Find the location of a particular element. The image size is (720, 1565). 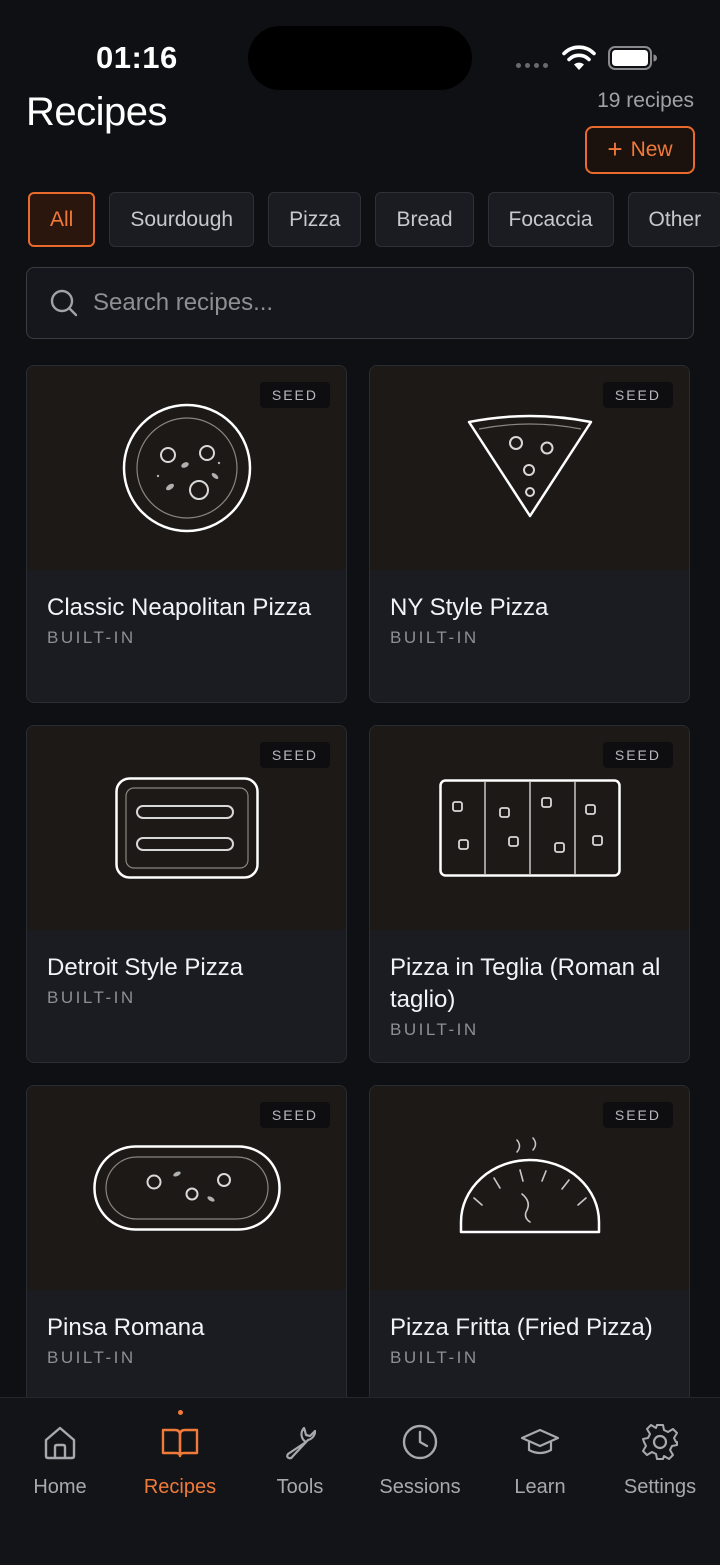

recipe-name: Classic Neapolitan Pizza is located at coordinates (179, 607).